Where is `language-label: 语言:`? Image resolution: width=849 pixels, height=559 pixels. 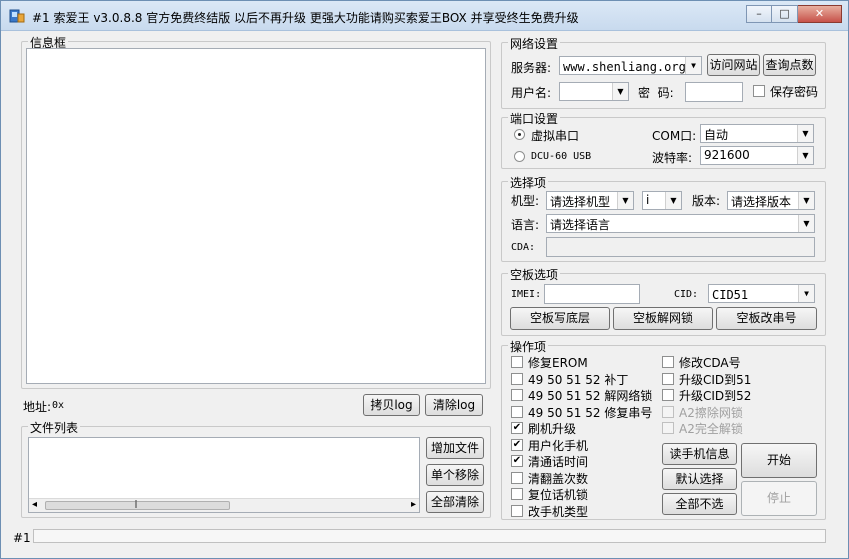 language-label: 语言: is located at coordinates (525, 225).